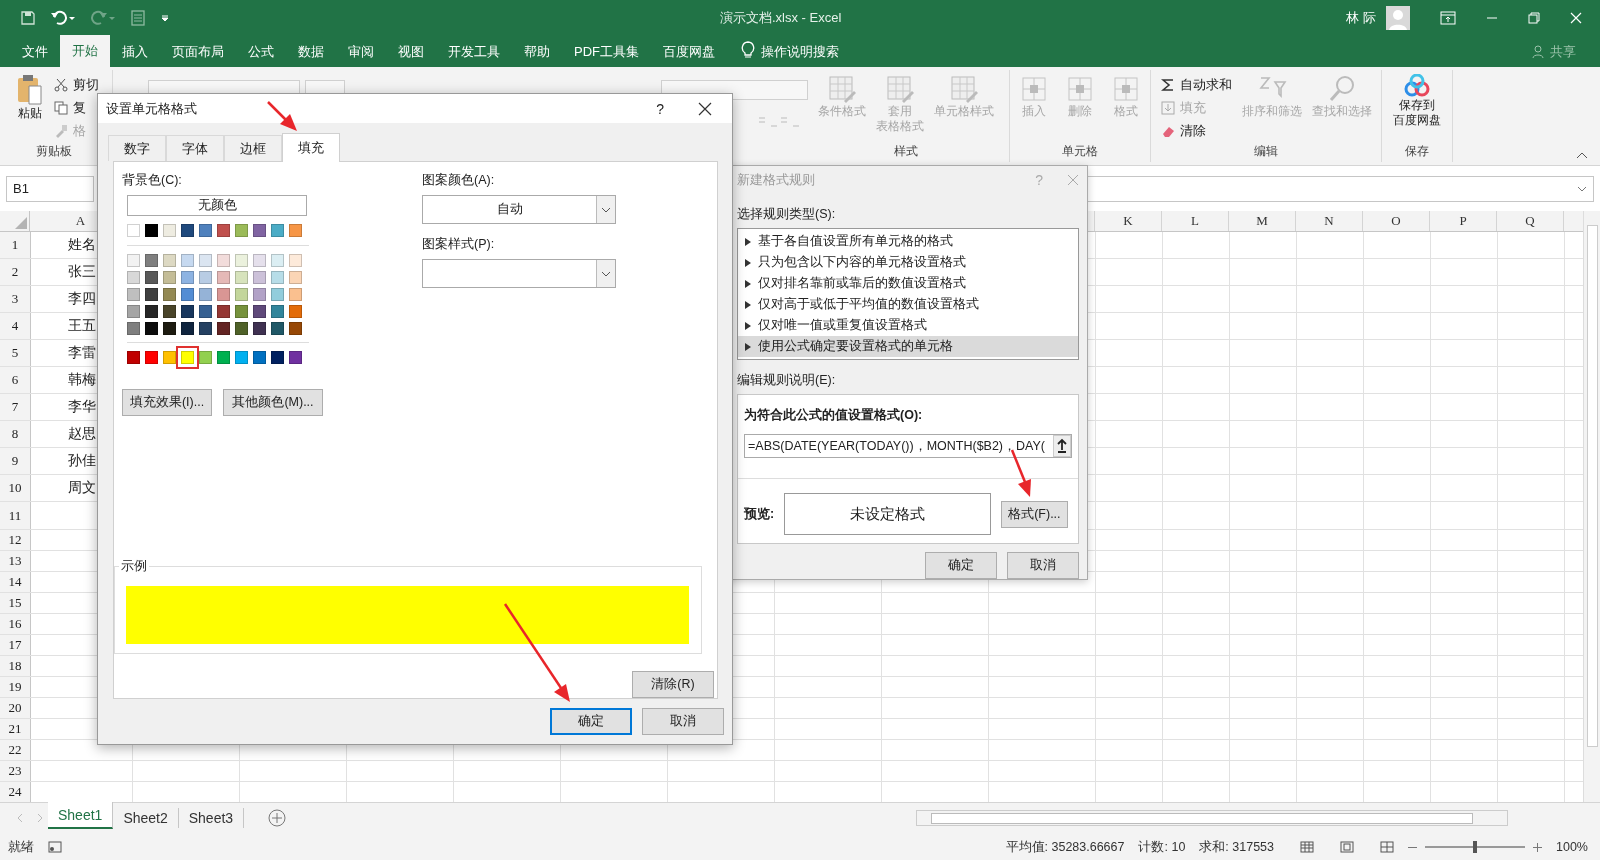 This screenshot has height=860, width=1600. I want to click on row-header: 5, so click(15, 353).